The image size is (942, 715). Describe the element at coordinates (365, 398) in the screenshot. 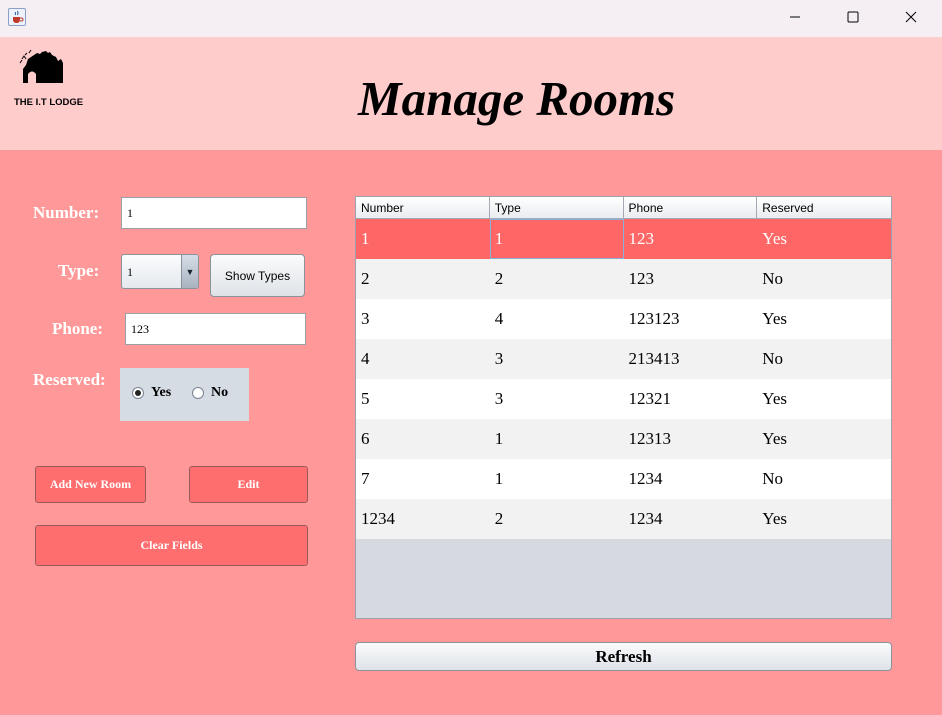

I see `table-cell: 5` at that location.